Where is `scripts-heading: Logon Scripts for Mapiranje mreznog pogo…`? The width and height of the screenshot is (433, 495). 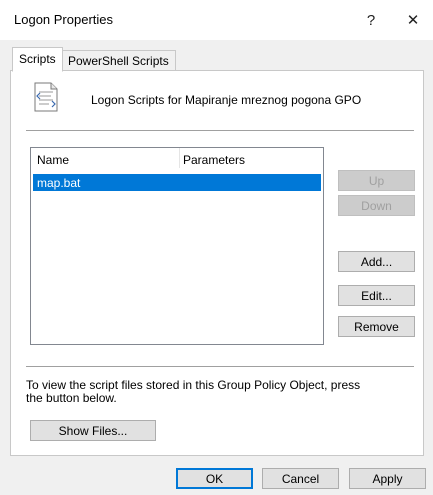
scripts-heading: Logon Scripts for Mapiranje mreznog pogo… is located at coordinates (226, 100).